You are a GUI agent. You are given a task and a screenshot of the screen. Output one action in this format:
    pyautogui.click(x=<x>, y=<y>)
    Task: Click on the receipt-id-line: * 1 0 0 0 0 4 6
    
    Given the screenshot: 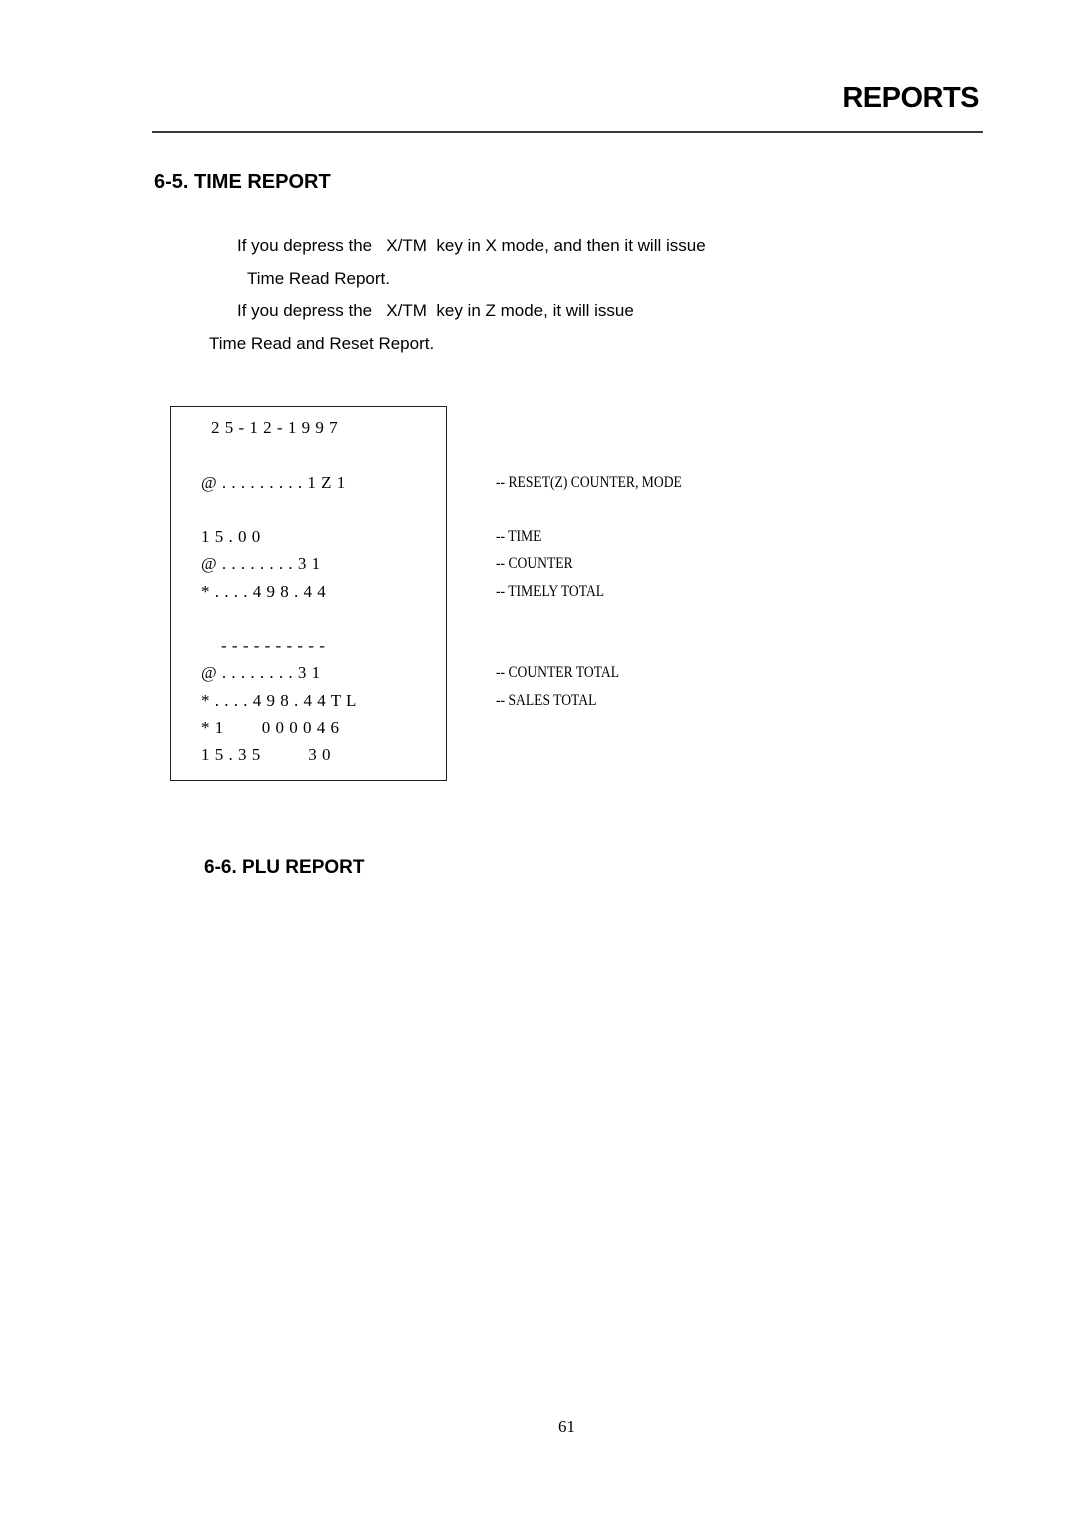 What is the action you would take?
    pyautogui.click(x=270, y=727)
    